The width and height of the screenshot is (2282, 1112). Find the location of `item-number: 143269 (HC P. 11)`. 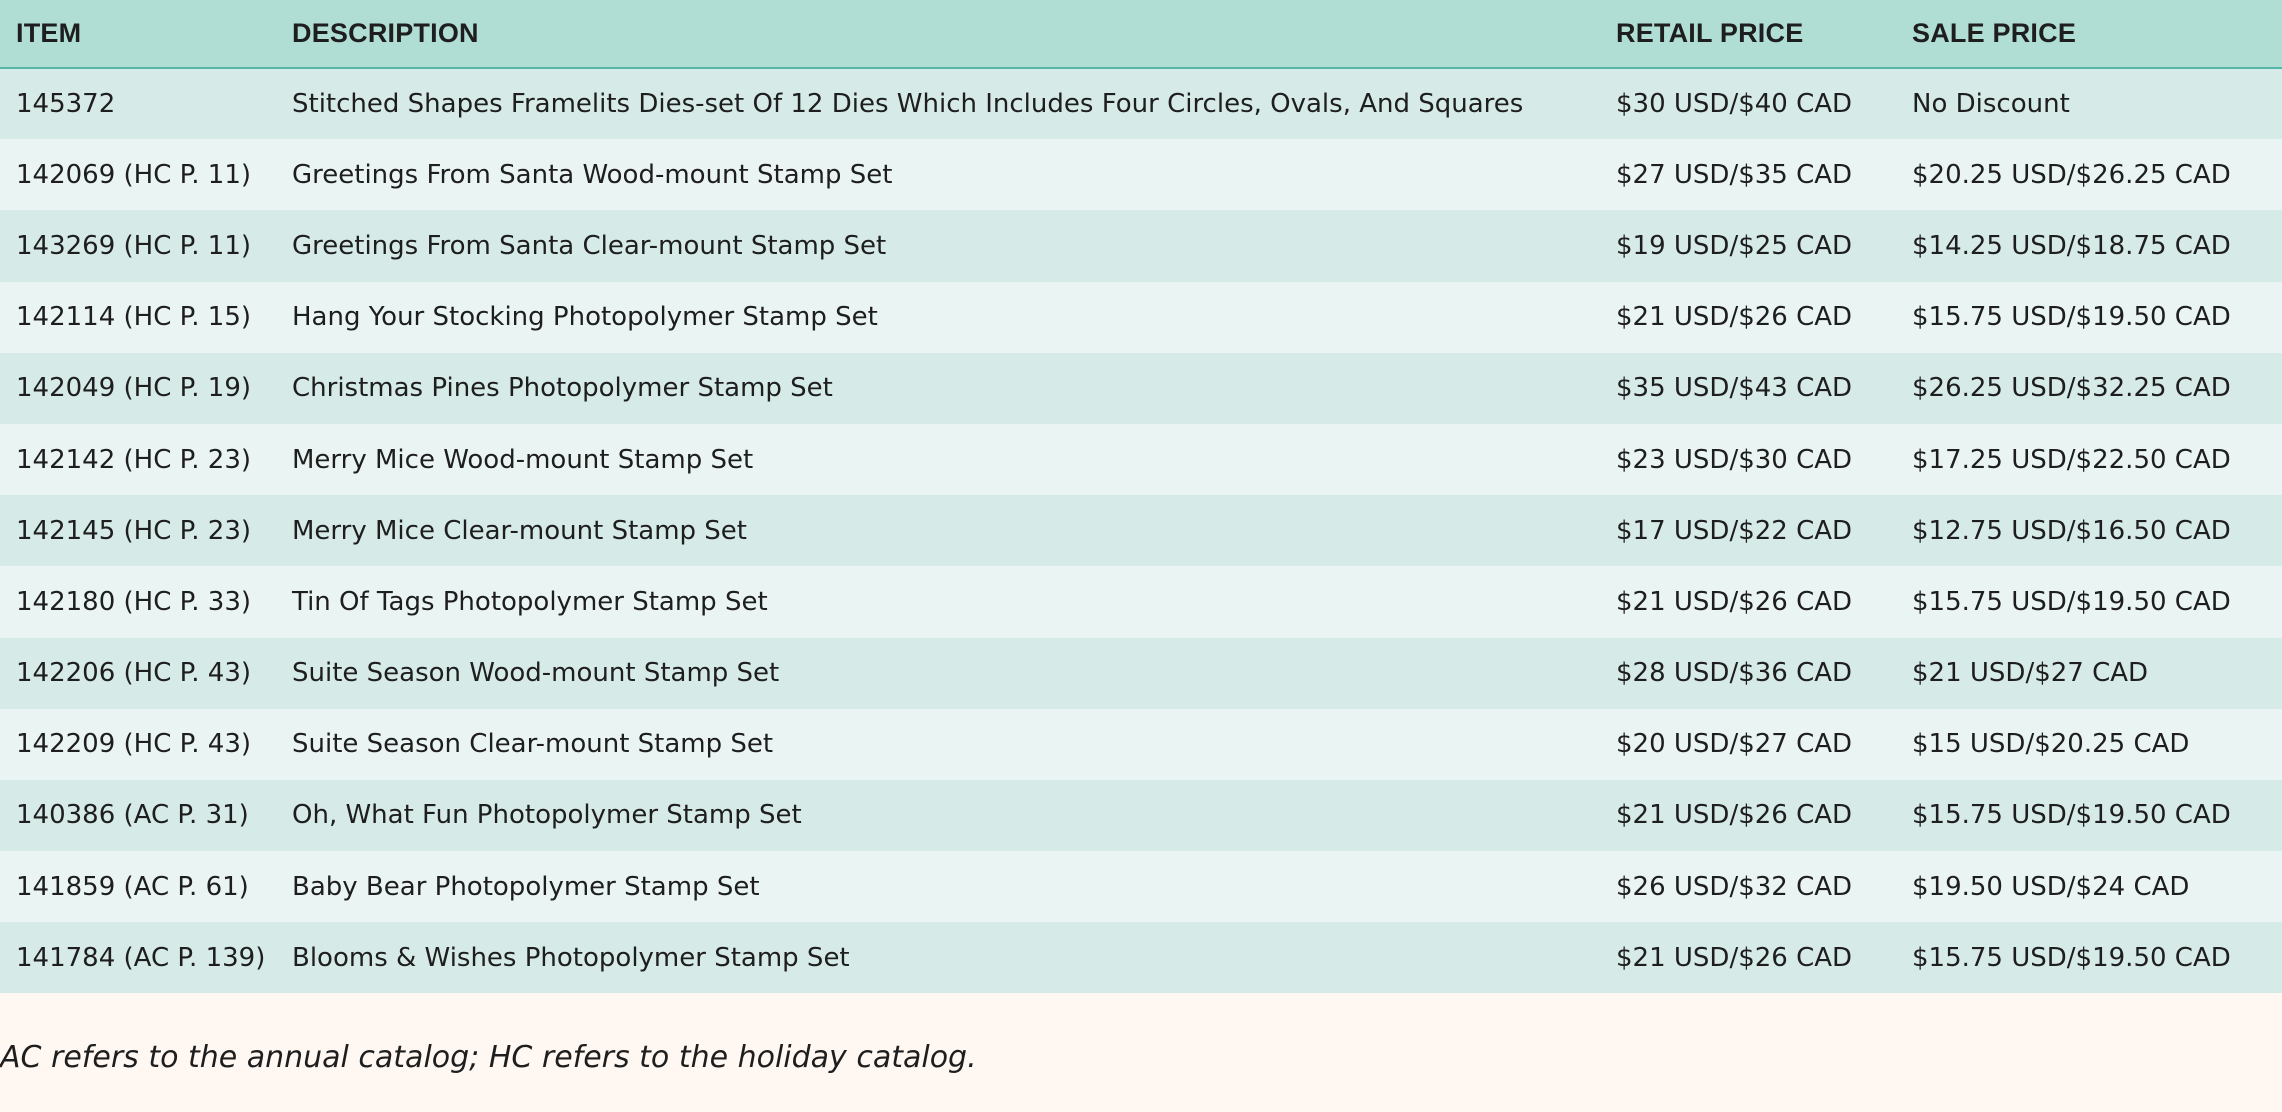

item-number: 143269 (HC P. 11) is located at coordinates (134, 245).